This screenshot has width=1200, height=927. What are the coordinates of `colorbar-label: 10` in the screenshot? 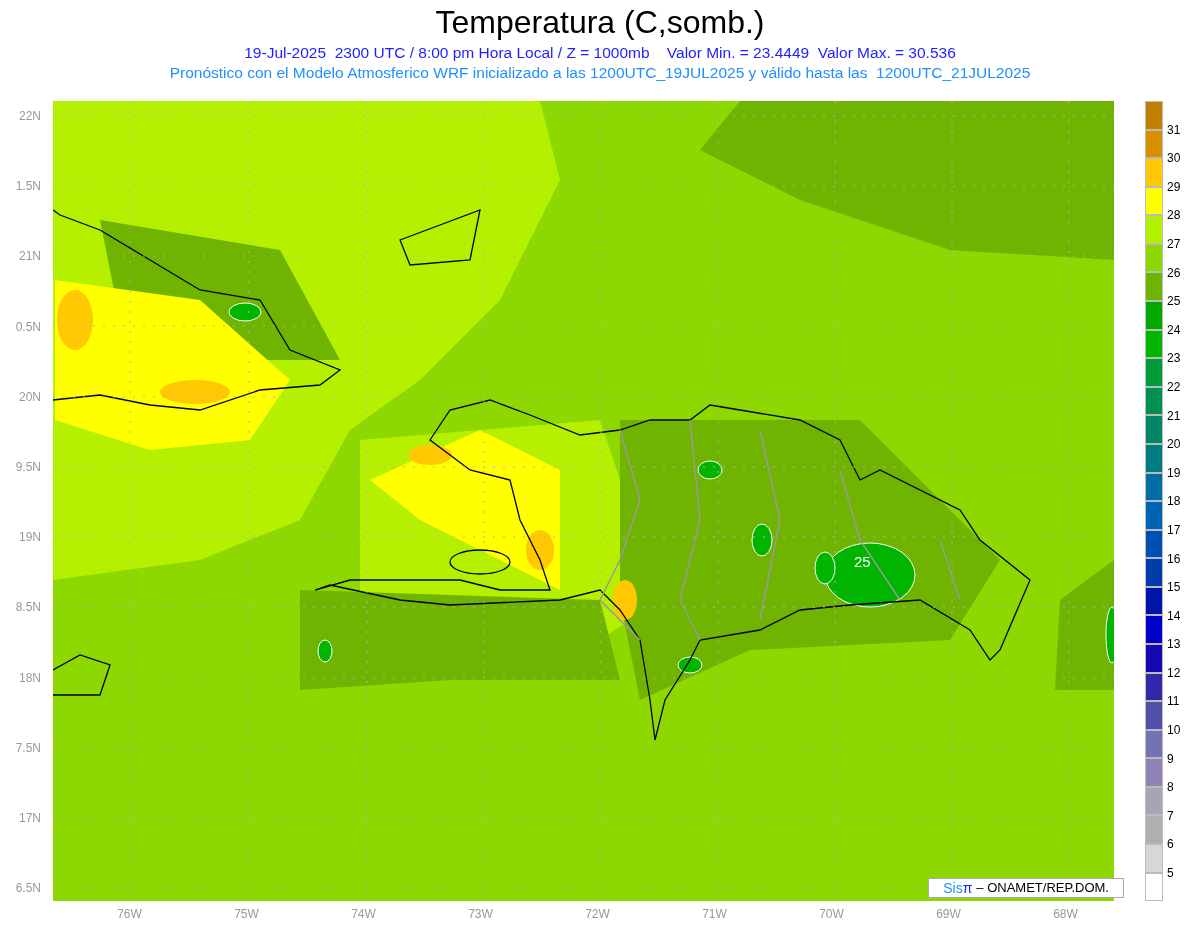 It's located at (1174, 731).